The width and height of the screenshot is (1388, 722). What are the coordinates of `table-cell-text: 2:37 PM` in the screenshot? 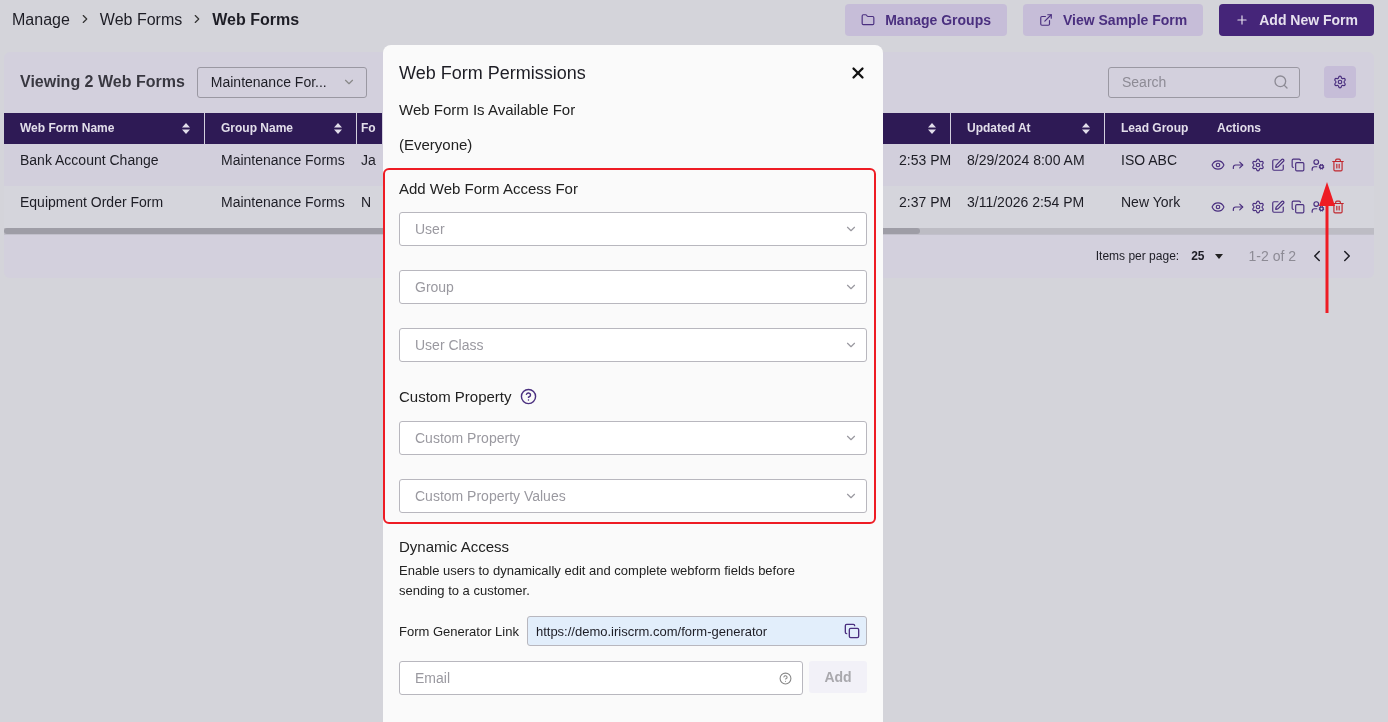 It's located at (924, 202).